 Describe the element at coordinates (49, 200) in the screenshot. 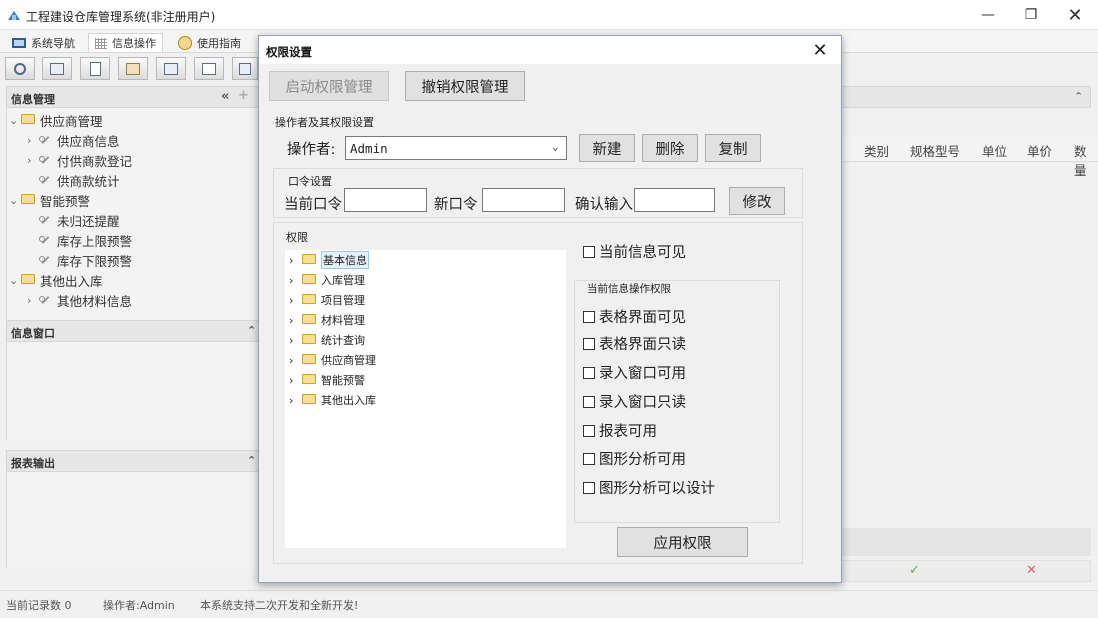

I see `tree-node-smart-alert: ⌄ 智能预警` at that location.